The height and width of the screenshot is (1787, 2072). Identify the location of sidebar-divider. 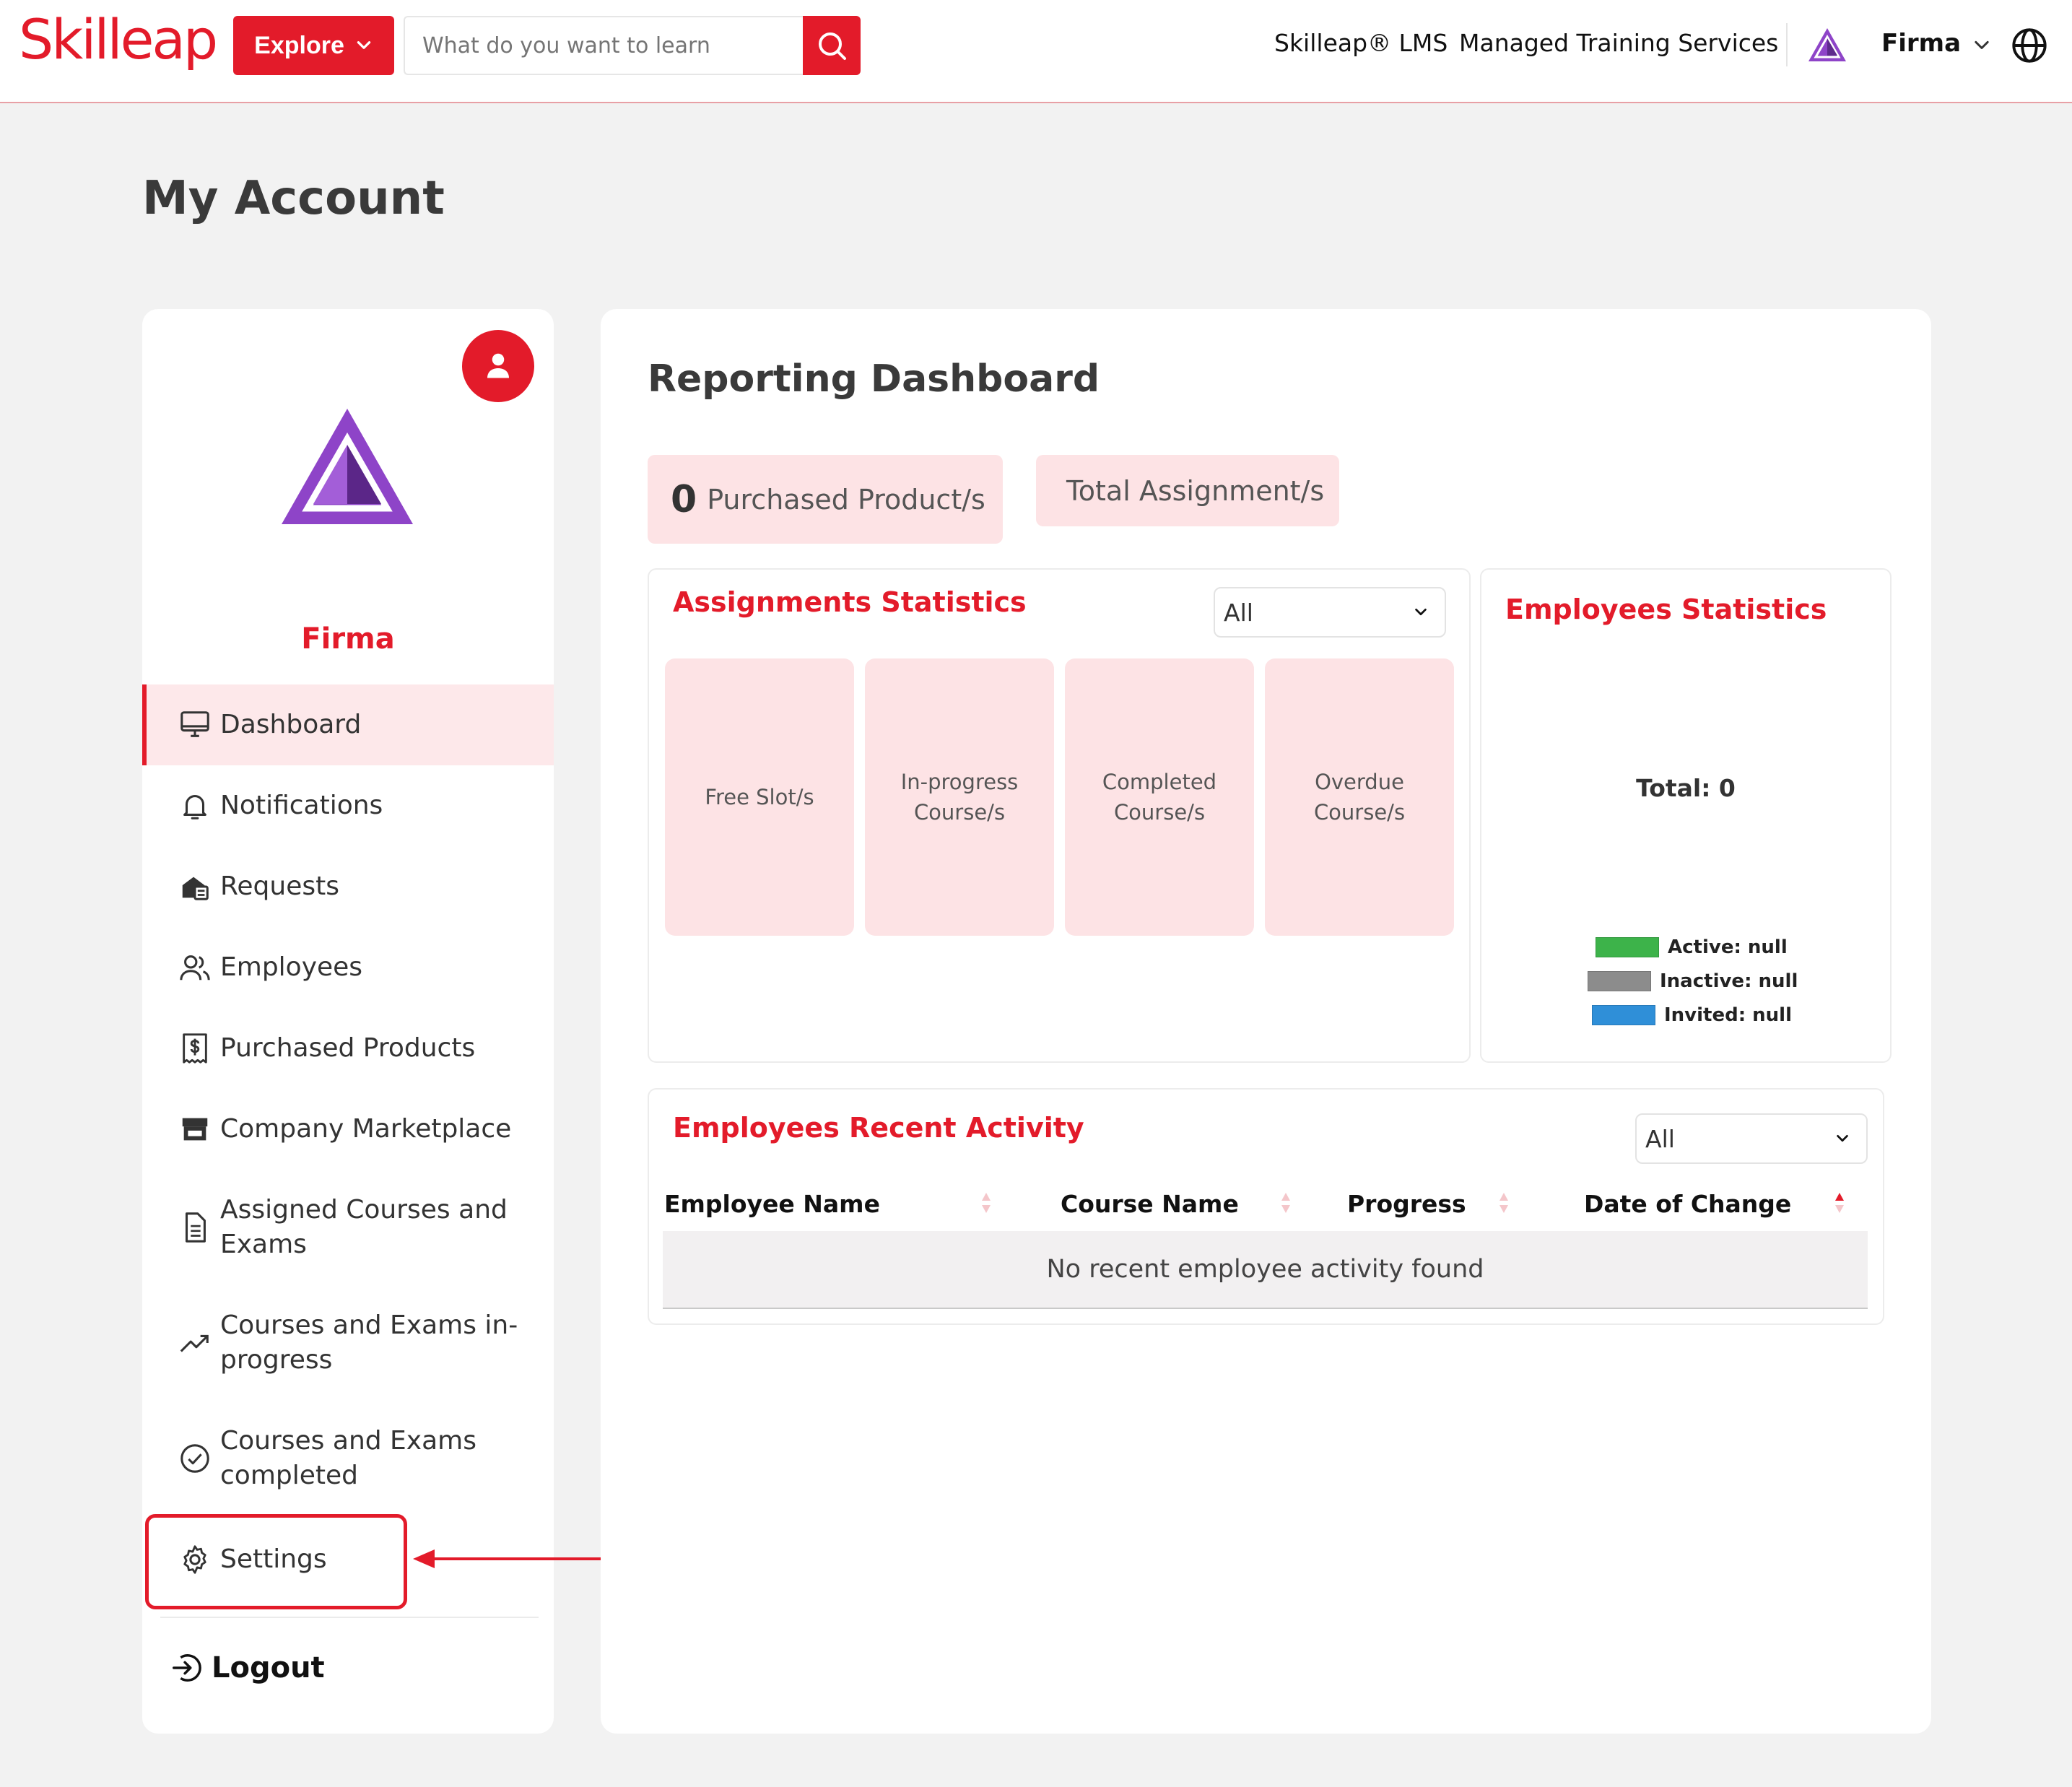
(349, 1617).